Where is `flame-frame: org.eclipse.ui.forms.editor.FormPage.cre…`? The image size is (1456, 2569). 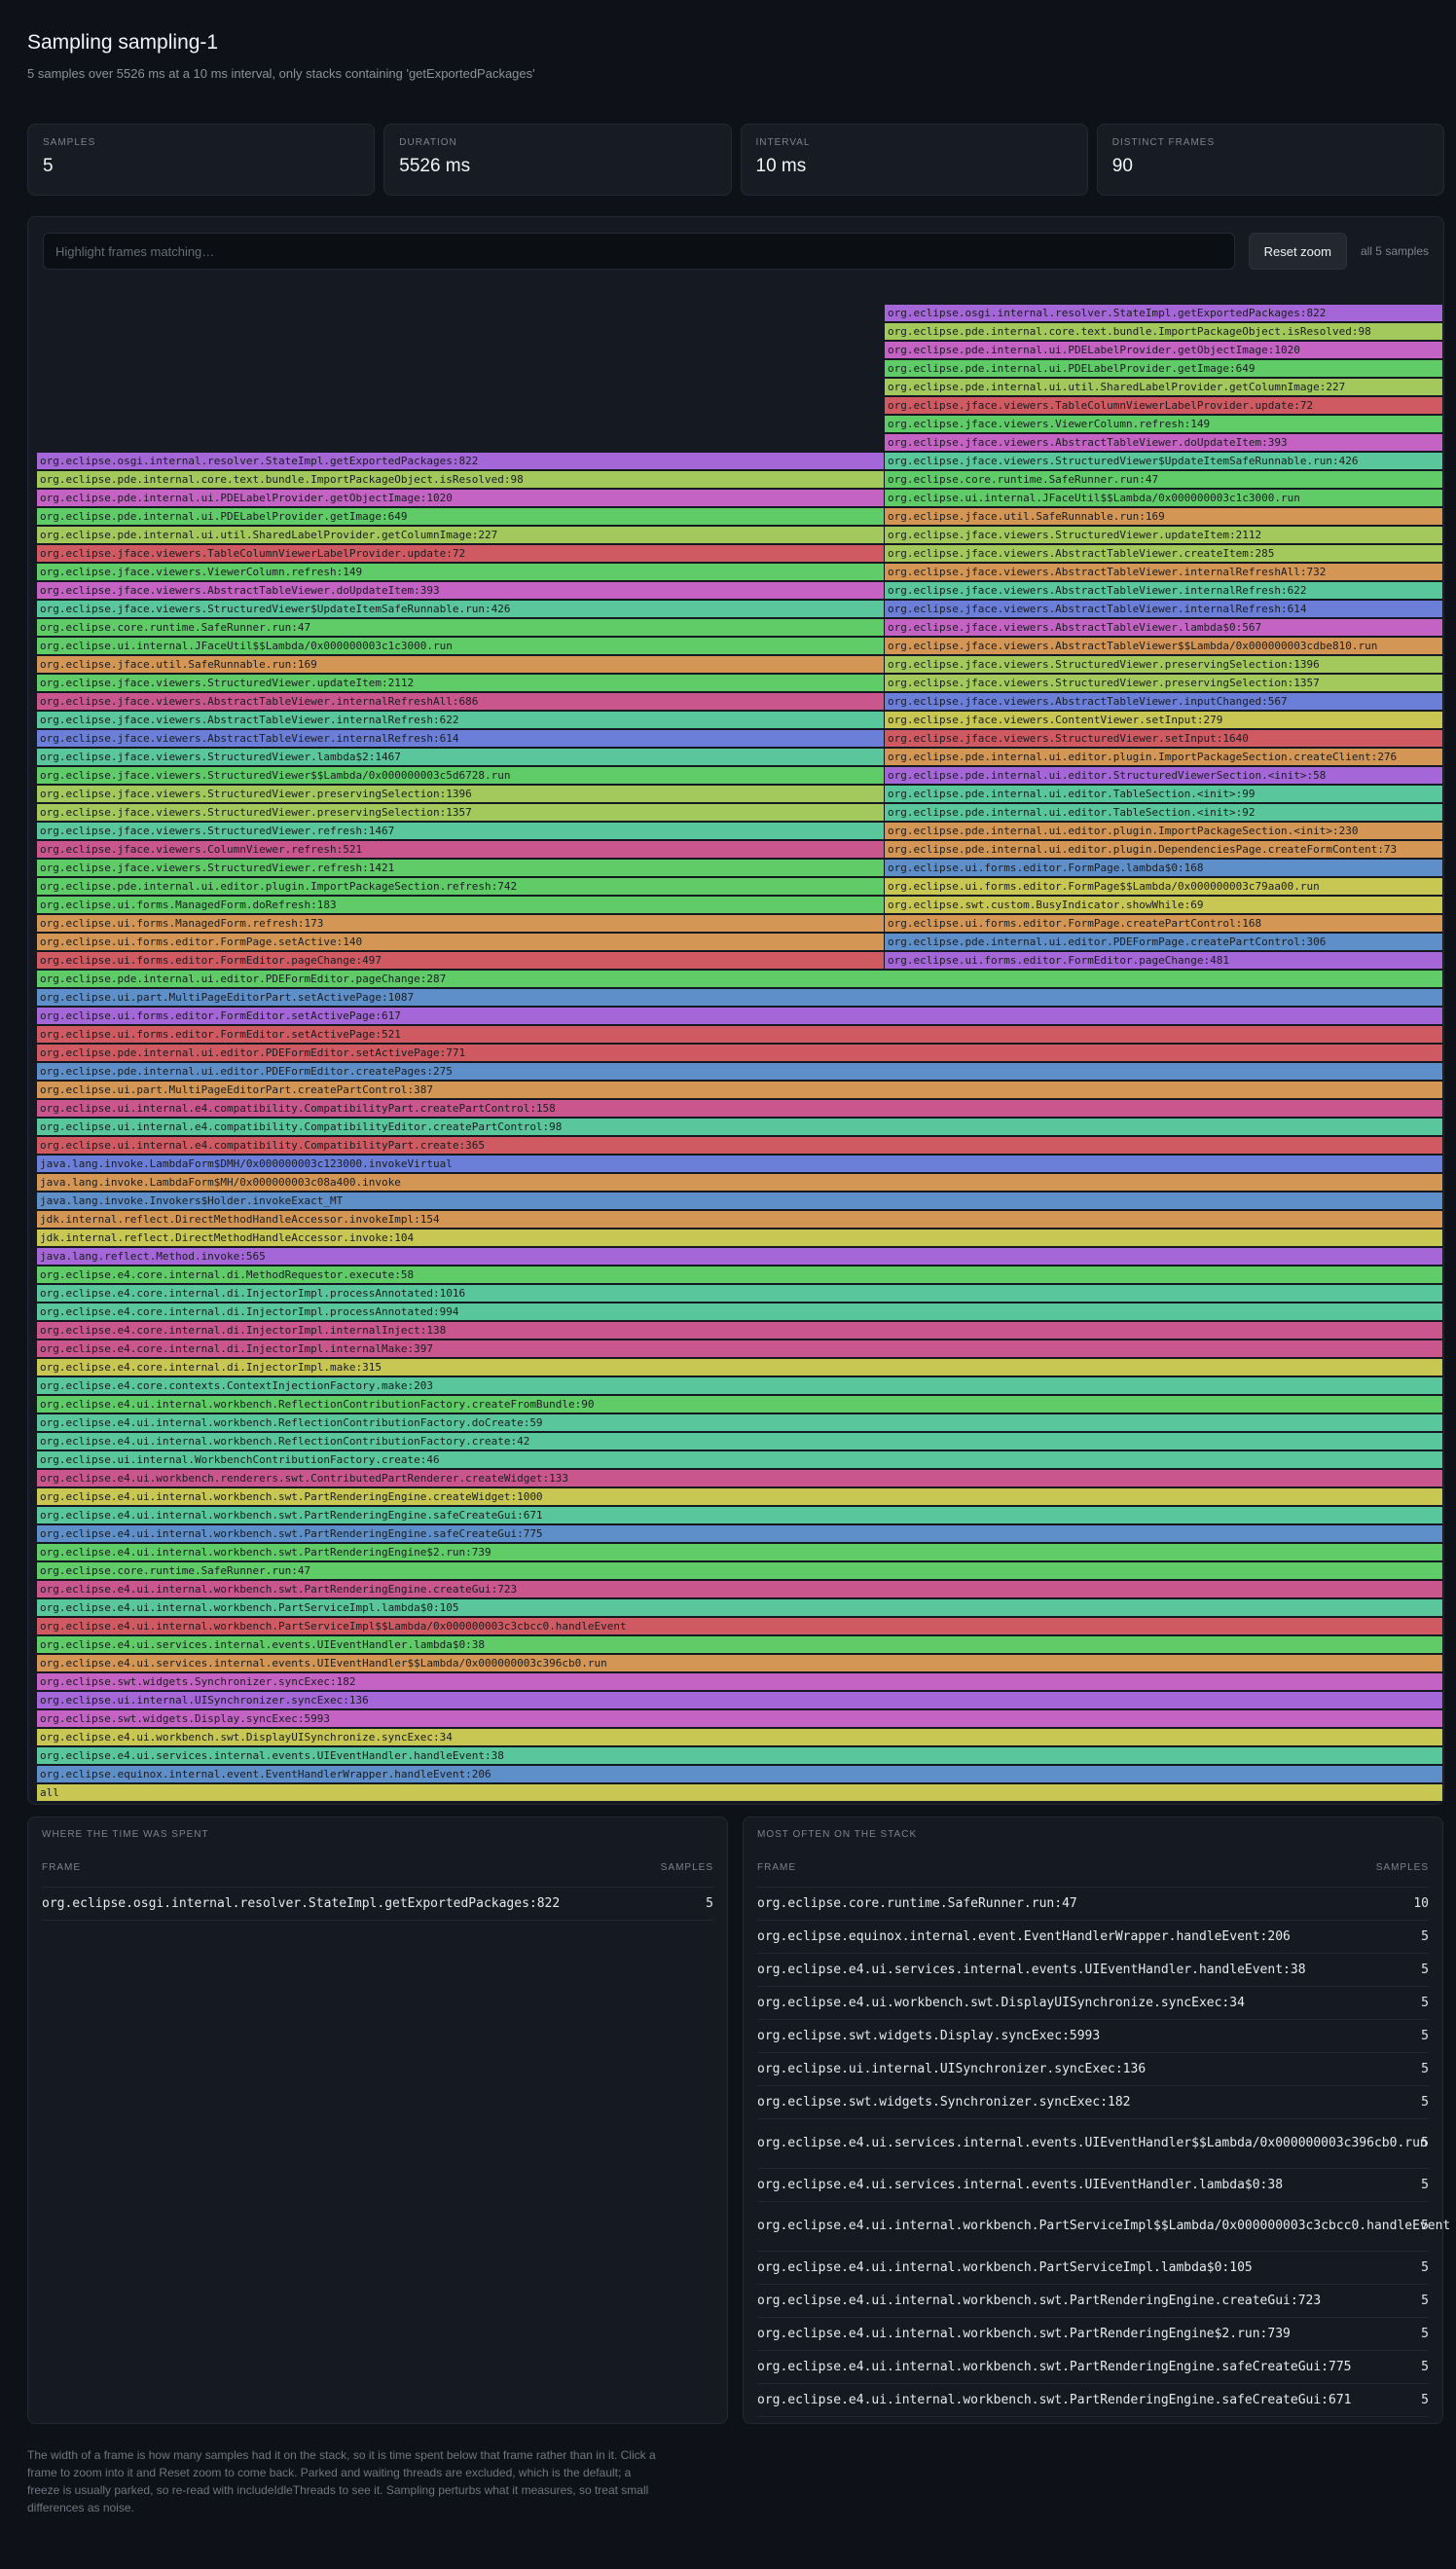 flame-frame: org.eclipse.ui.forms.editor.FormPage.cre… is located at coordinates (1164, 923).